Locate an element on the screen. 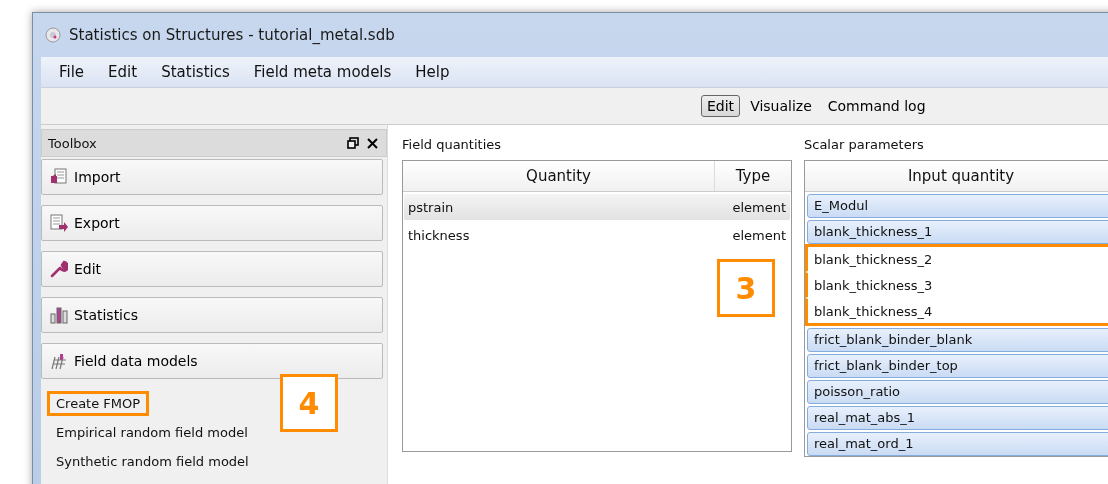 This screenshot has height=484, width=1108. panel-title: Toolbox is located at coordinates (73, 143).